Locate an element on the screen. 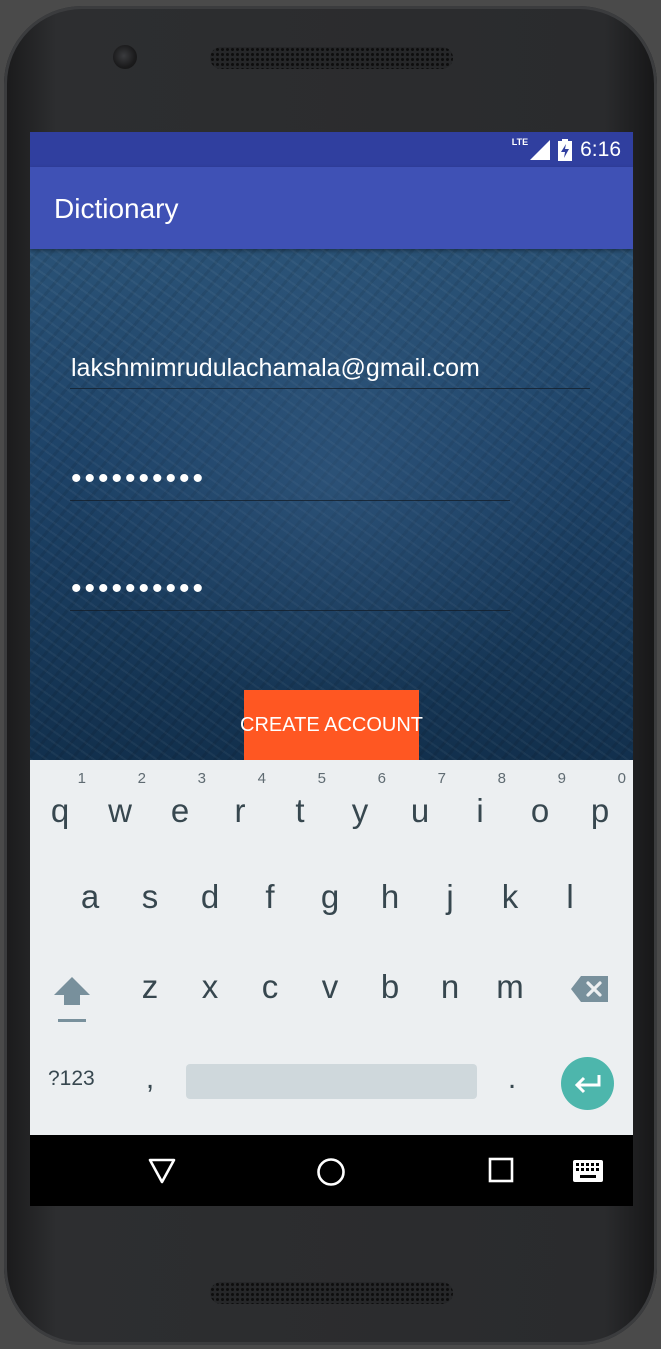  status-time: 6:16 is located at coordinates (600, 149).